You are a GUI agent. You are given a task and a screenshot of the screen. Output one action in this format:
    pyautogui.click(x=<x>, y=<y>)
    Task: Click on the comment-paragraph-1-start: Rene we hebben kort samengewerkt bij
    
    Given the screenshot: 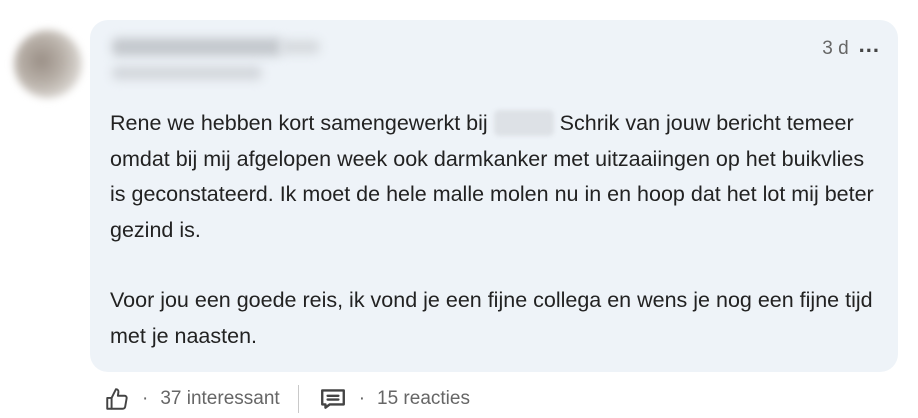 What is the action you would take?
    pyautogui.click(x=299, y=123)
    